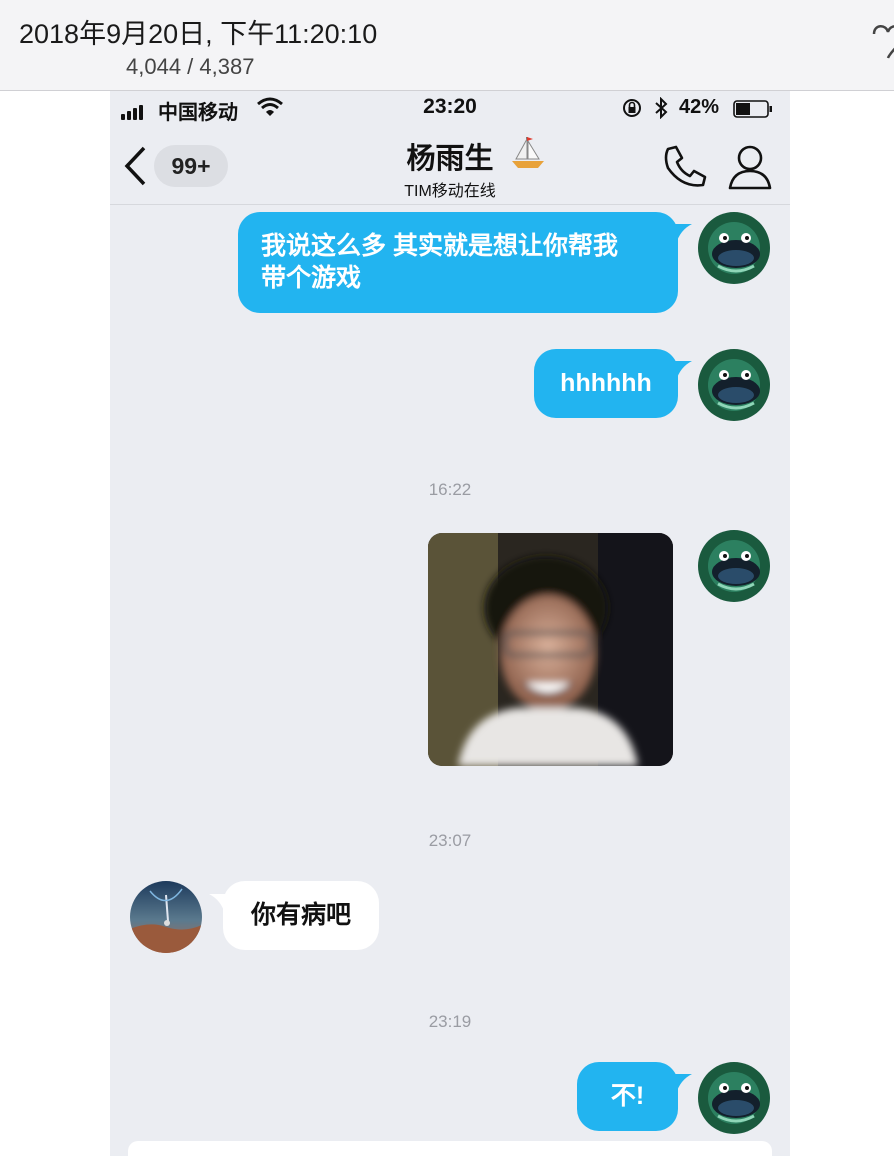  I want to click on message-timestamp: 23:19, so click(450, 1021).